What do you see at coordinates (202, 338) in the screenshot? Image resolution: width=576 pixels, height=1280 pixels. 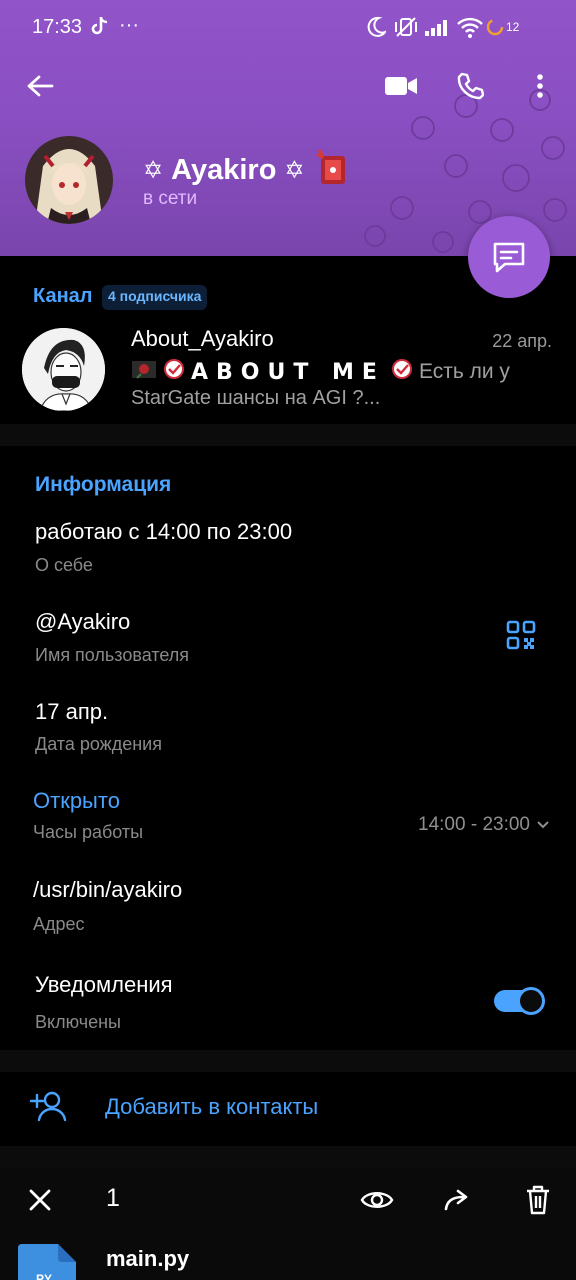 I see `channel-name: About_Ayakiro` at bounding box center [202, 338].